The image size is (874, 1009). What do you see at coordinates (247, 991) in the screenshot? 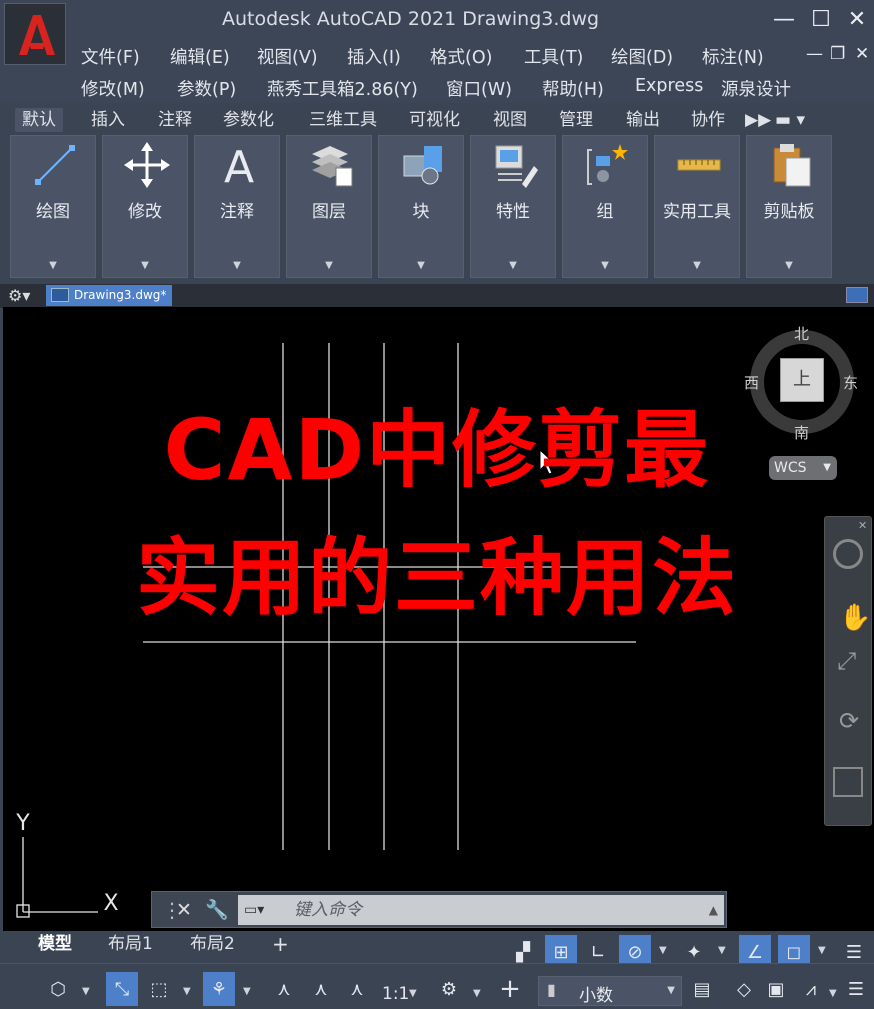
I see `gizmo-dropdown-icon: ▼` at bounding box center [247, 991].